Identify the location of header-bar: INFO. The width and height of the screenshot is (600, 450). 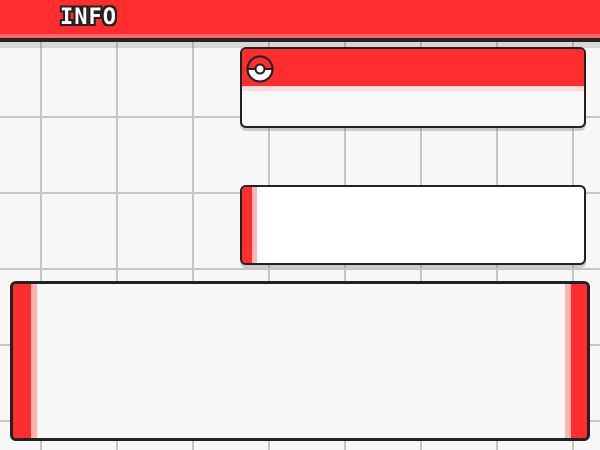
(300, 24).